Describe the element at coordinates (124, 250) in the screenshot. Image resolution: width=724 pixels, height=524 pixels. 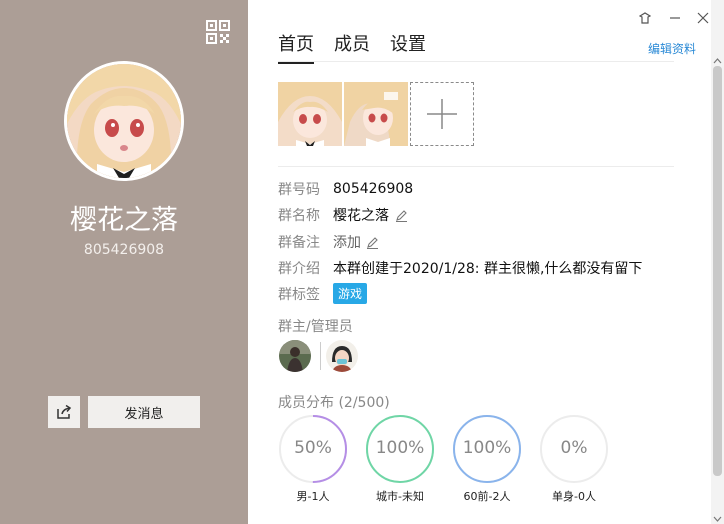
I see `group-id: 805426908` at that location.